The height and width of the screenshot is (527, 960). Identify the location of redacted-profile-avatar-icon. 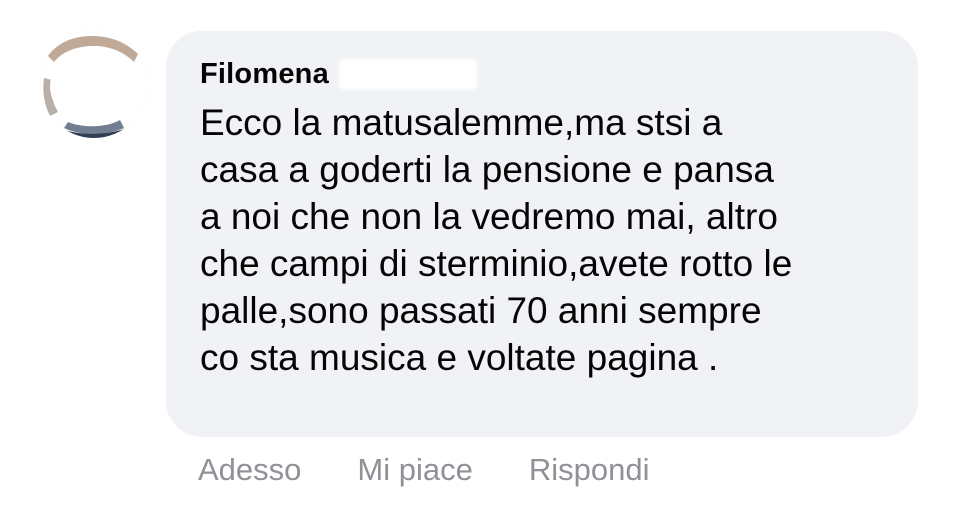
(94, 84).